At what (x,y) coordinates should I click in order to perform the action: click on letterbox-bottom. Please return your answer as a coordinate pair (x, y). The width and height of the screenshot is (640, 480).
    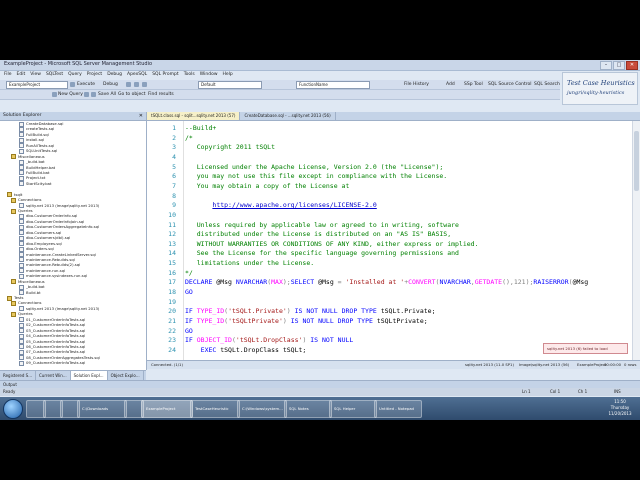
    Looking at the image, I should click on (320, 450).